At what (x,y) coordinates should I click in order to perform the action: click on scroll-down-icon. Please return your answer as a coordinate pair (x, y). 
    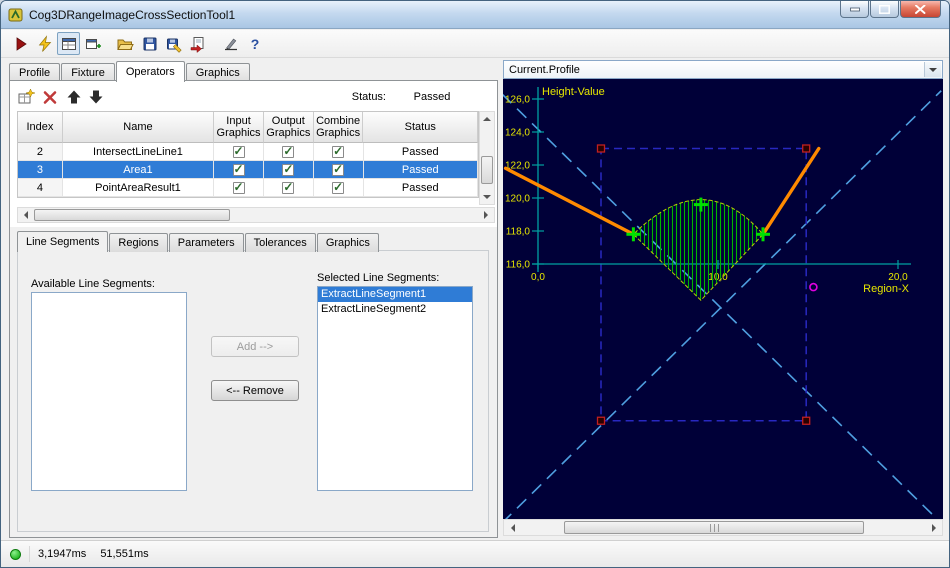
    Looking at the image, I should click on (487, 197).